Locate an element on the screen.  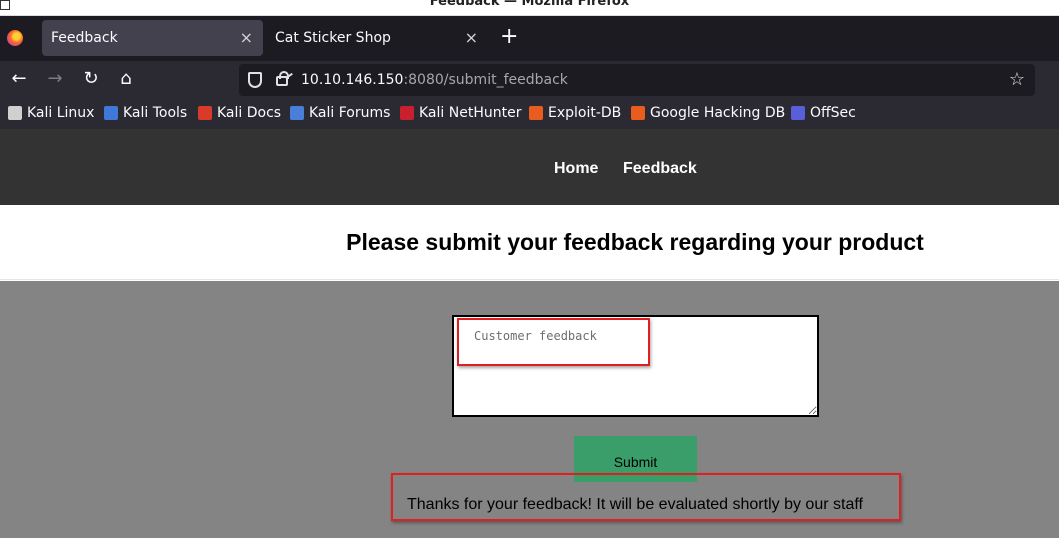
tab-feedback: Feedback × is located at coordinates (152, 38).